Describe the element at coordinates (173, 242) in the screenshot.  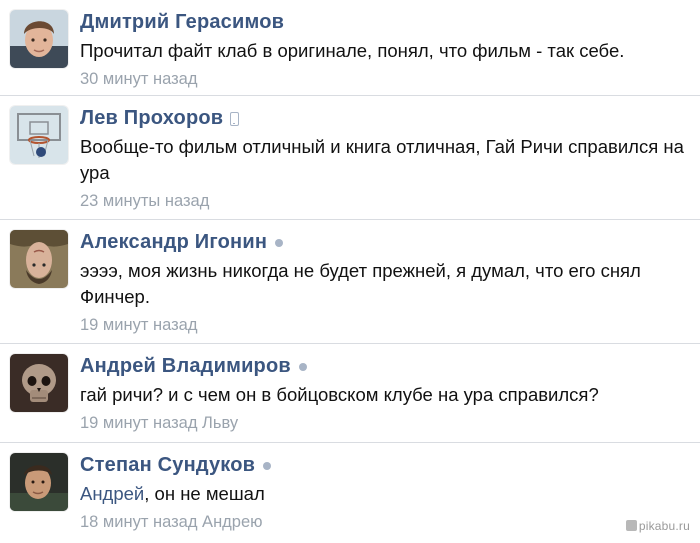
I see `author-name-link: Александр Игонин` at that location.